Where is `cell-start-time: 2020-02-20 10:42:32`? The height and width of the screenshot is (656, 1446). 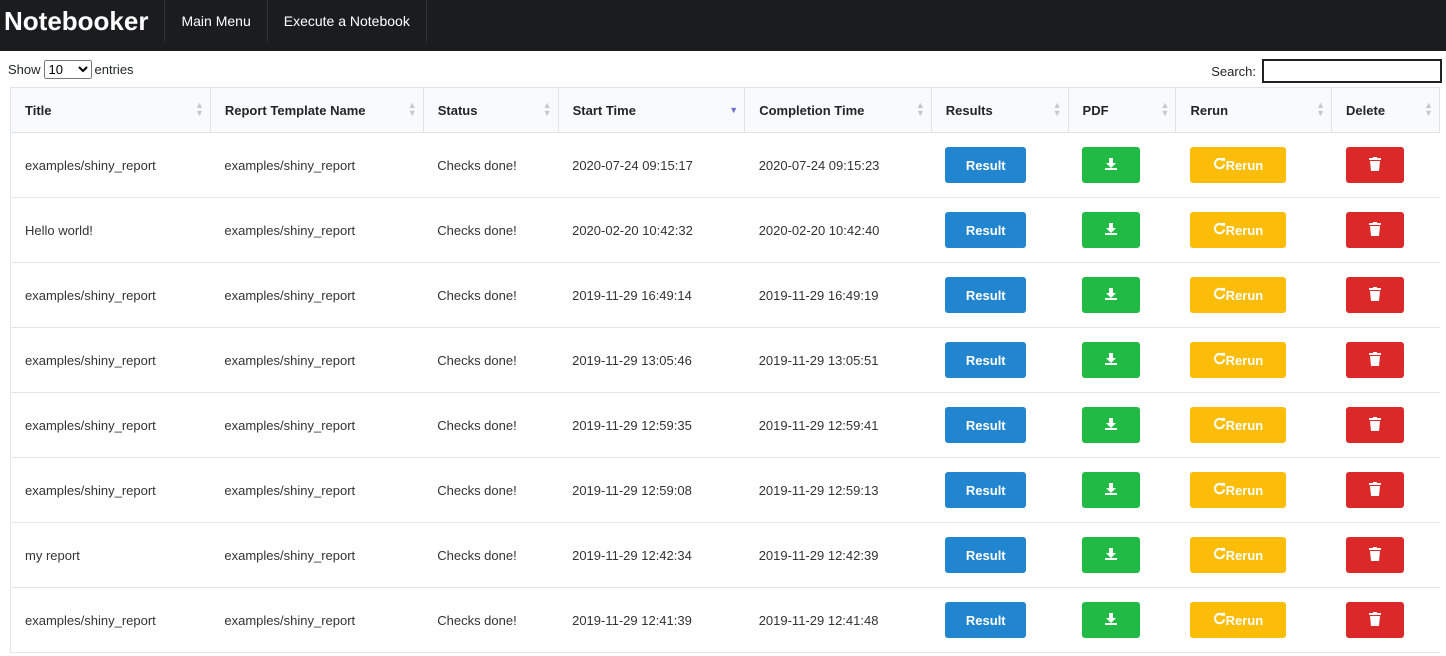
cell-start-time: 2020-02-20 10:42:32 is located at coordinates (651, 230).